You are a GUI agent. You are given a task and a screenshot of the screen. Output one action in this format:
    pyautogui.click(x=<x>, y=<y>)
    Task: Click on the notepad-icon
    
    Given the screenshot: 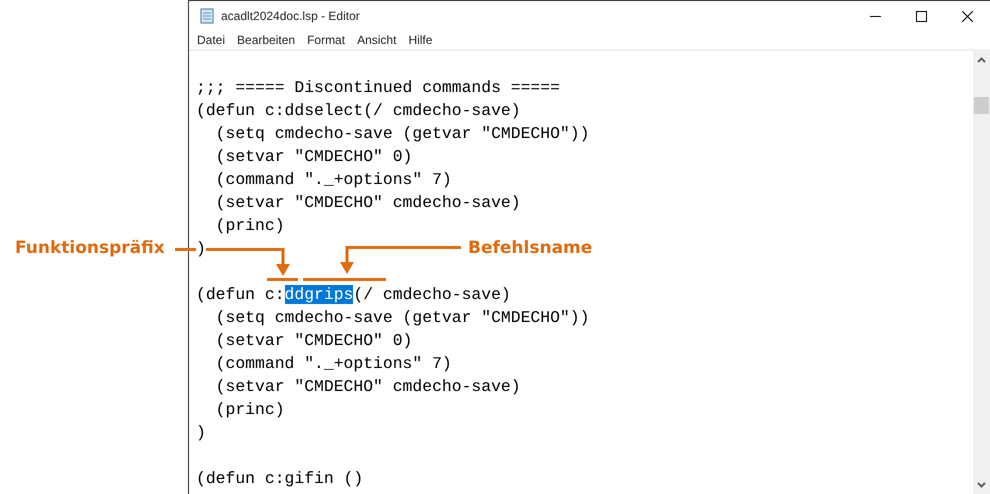 What is the action you would take?
    pyautogui.click(x=207, y=16)
    